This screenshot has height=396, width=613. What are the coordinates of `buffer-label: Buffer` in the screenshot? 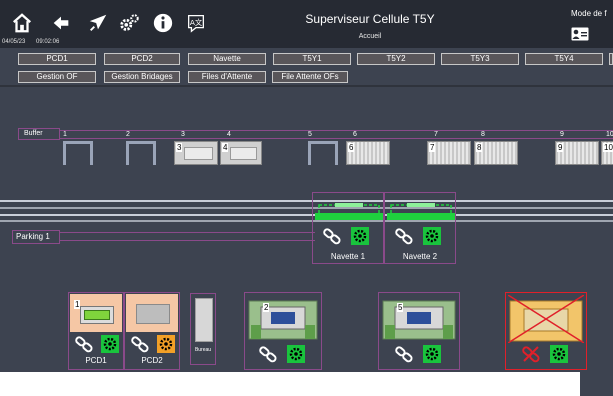 It's located at (39, 134).